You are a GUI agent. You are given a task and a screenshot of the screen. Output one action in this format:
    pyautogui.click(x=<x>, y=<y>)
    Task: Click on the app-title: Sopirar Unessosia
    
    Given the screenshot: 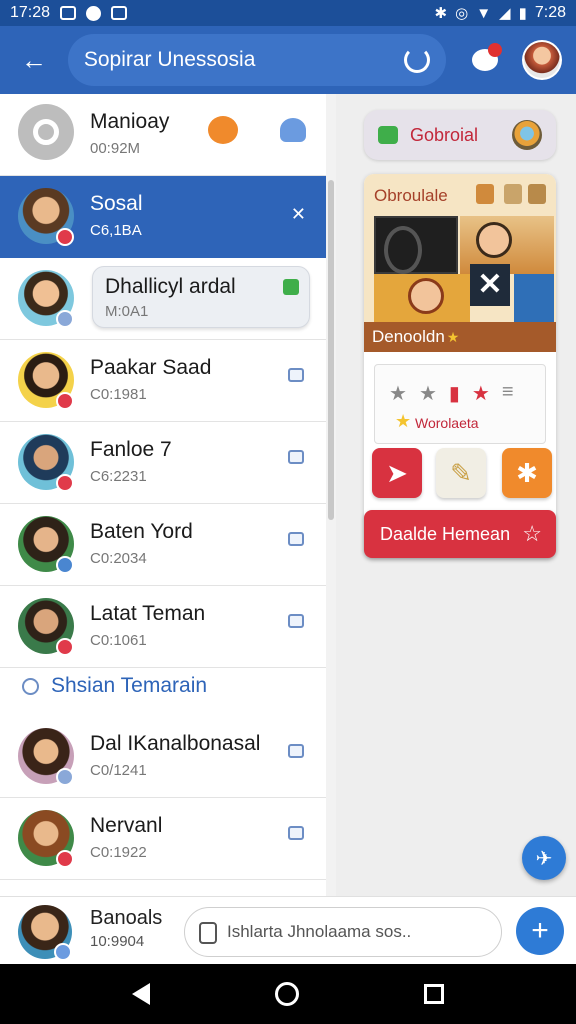 What is the action you would take?
    pyautogui.click(x=169, y=59)
    